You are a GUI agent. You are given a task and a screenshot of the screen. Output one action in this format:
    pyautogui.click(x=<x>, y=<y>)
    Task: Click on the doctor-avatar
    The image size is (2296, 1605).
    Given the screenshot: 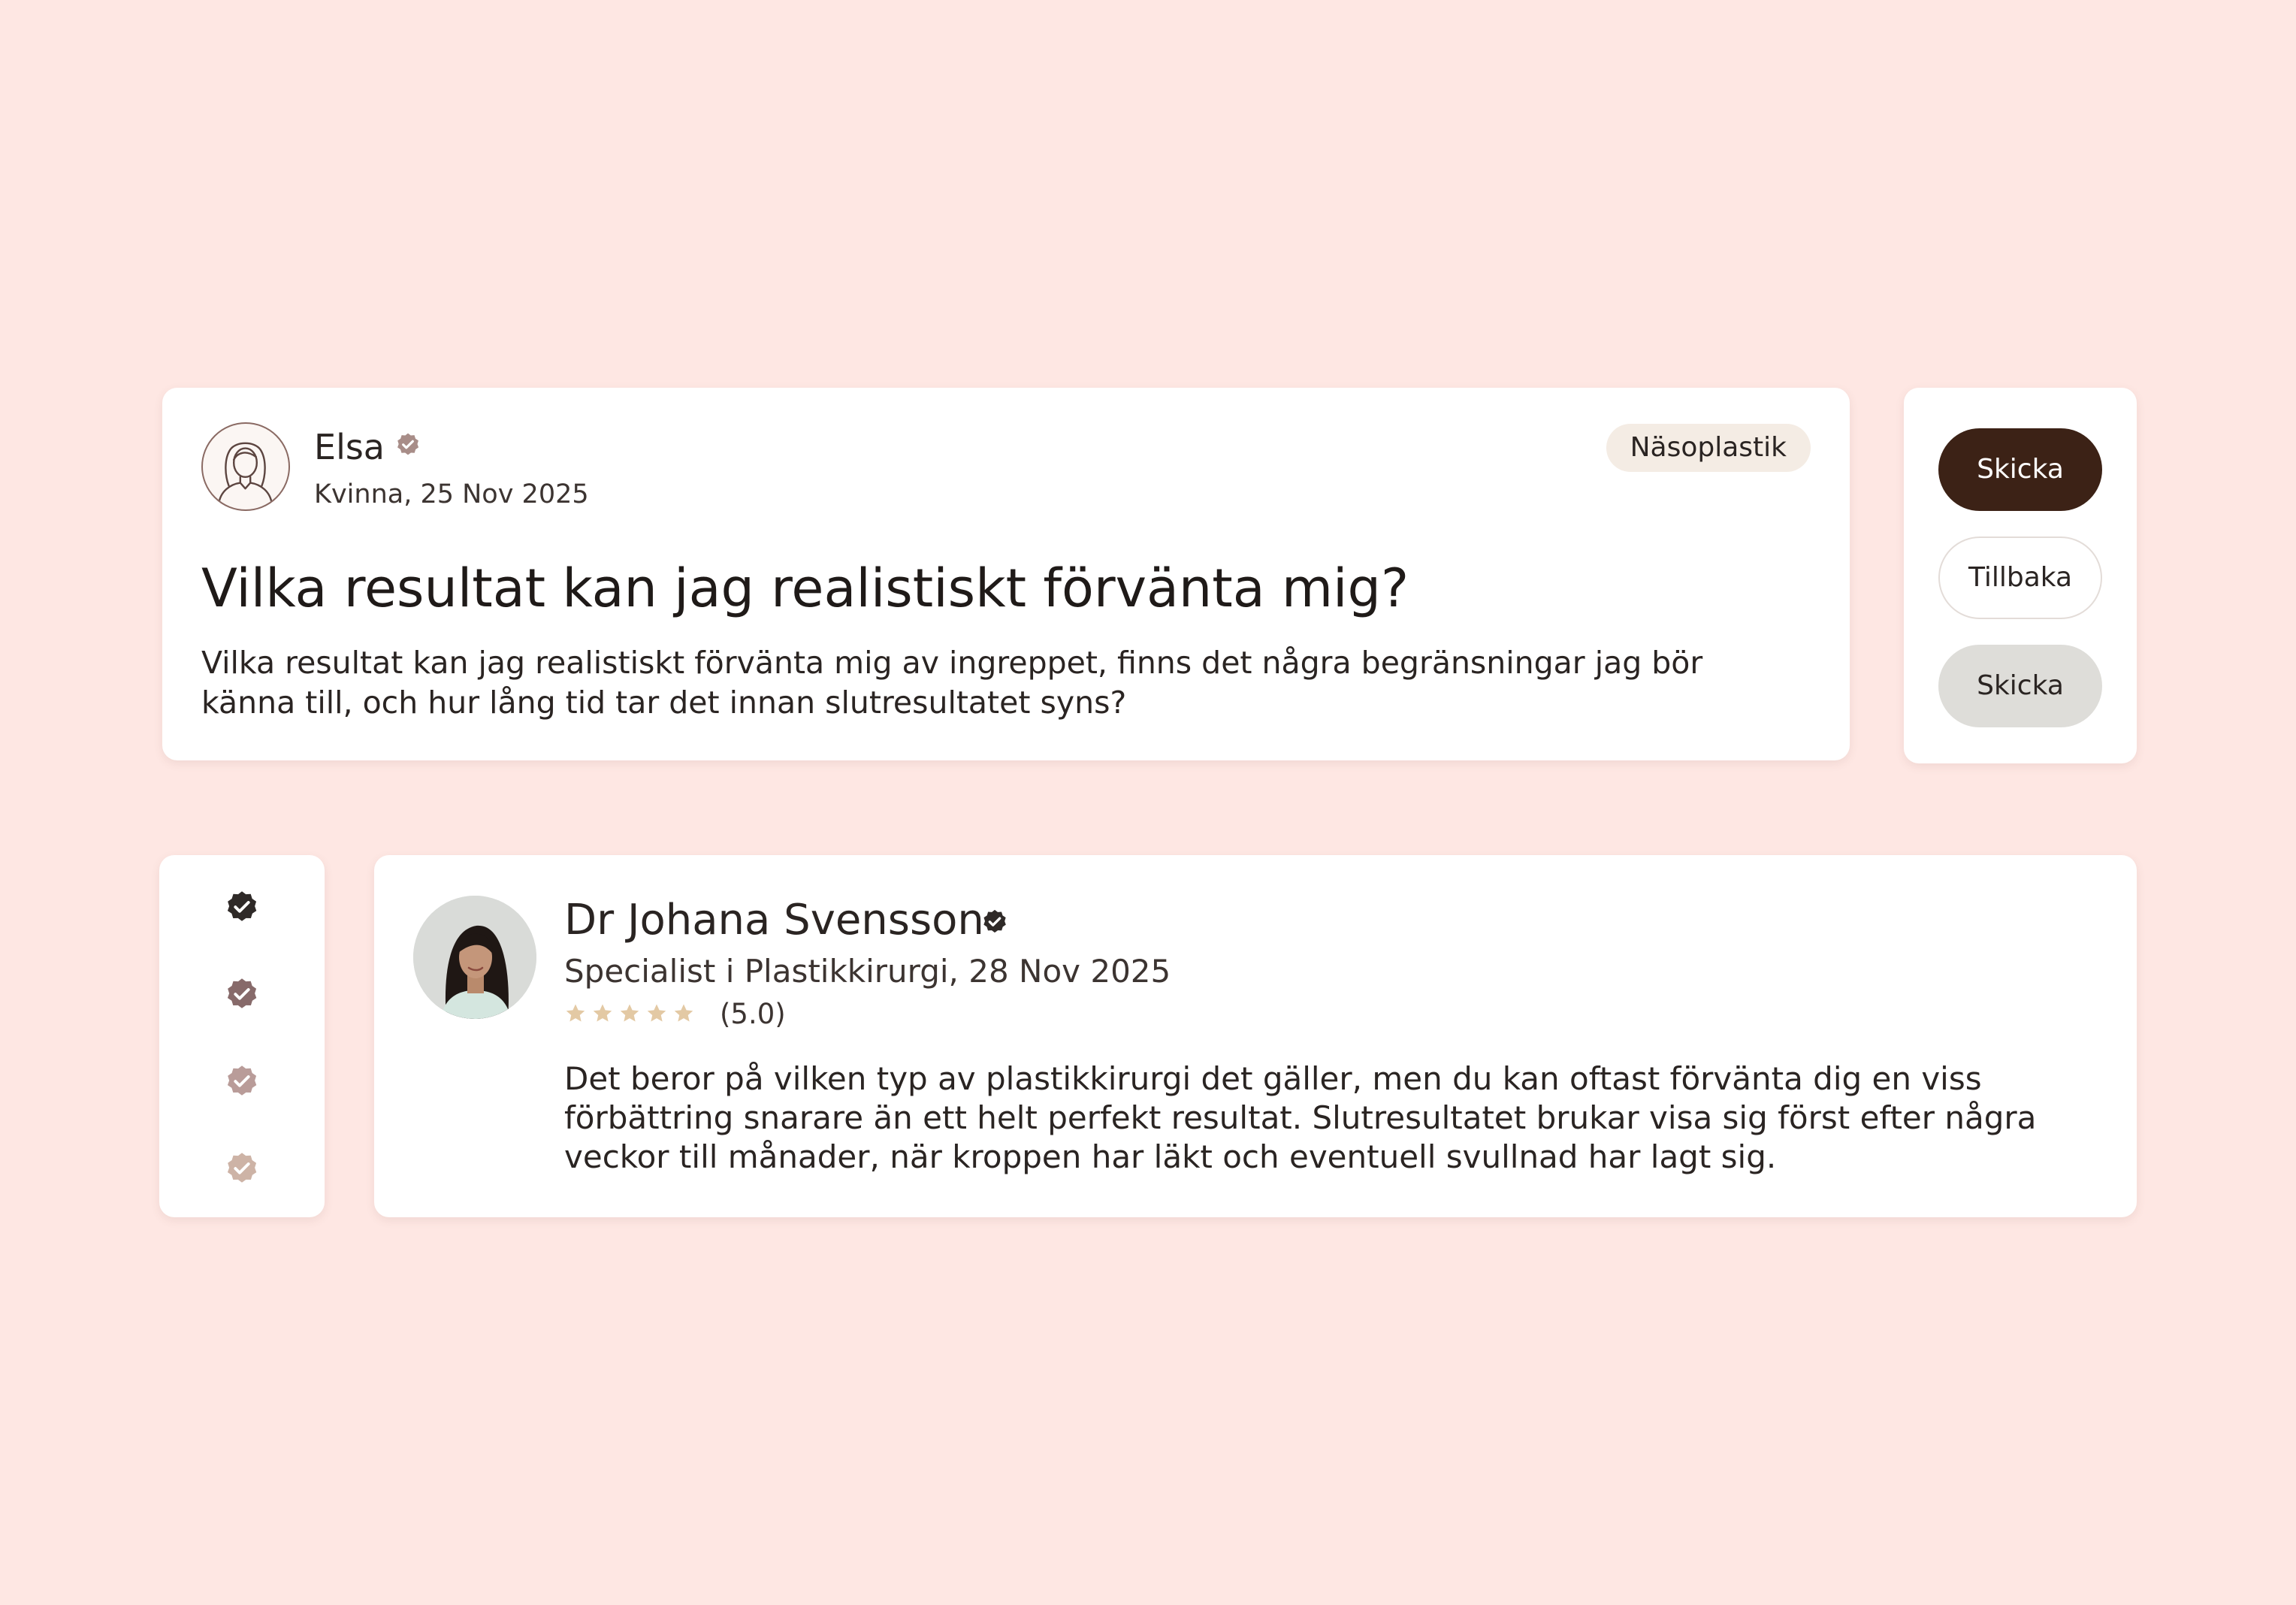 What is the action you would take?
    pyautogui.click(x=474, y=957)
    